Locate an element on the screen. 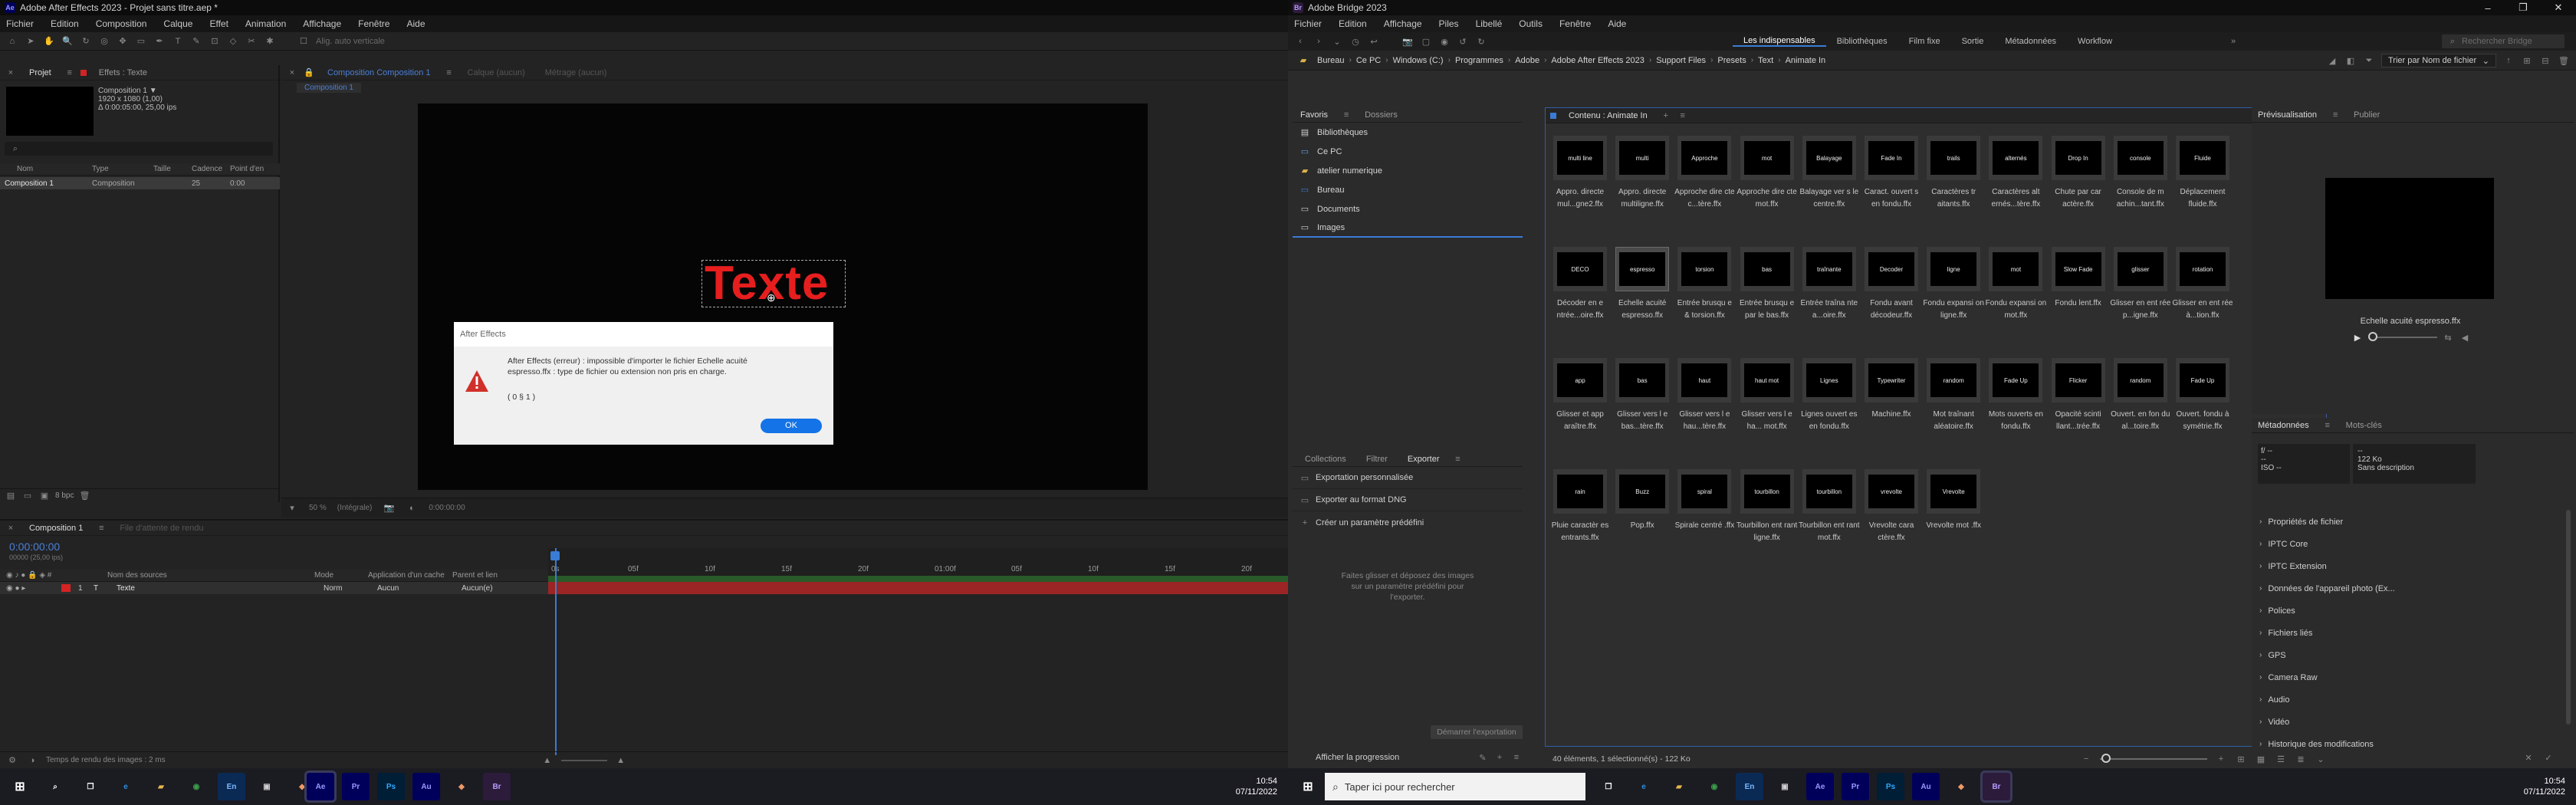  file-name: Lignes ouvert es en fondu.ffx is located at coordinates (1830, 421).